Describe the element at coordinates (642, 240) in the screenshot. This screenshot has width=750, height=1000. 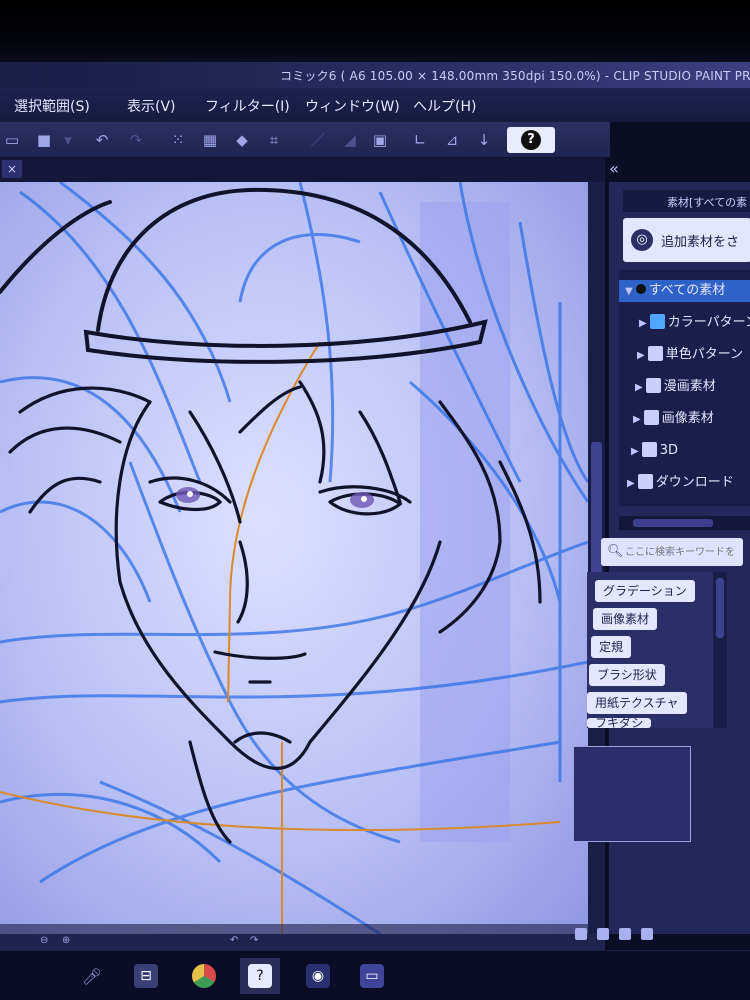
I see `add-material-icon: ◎` at that location.